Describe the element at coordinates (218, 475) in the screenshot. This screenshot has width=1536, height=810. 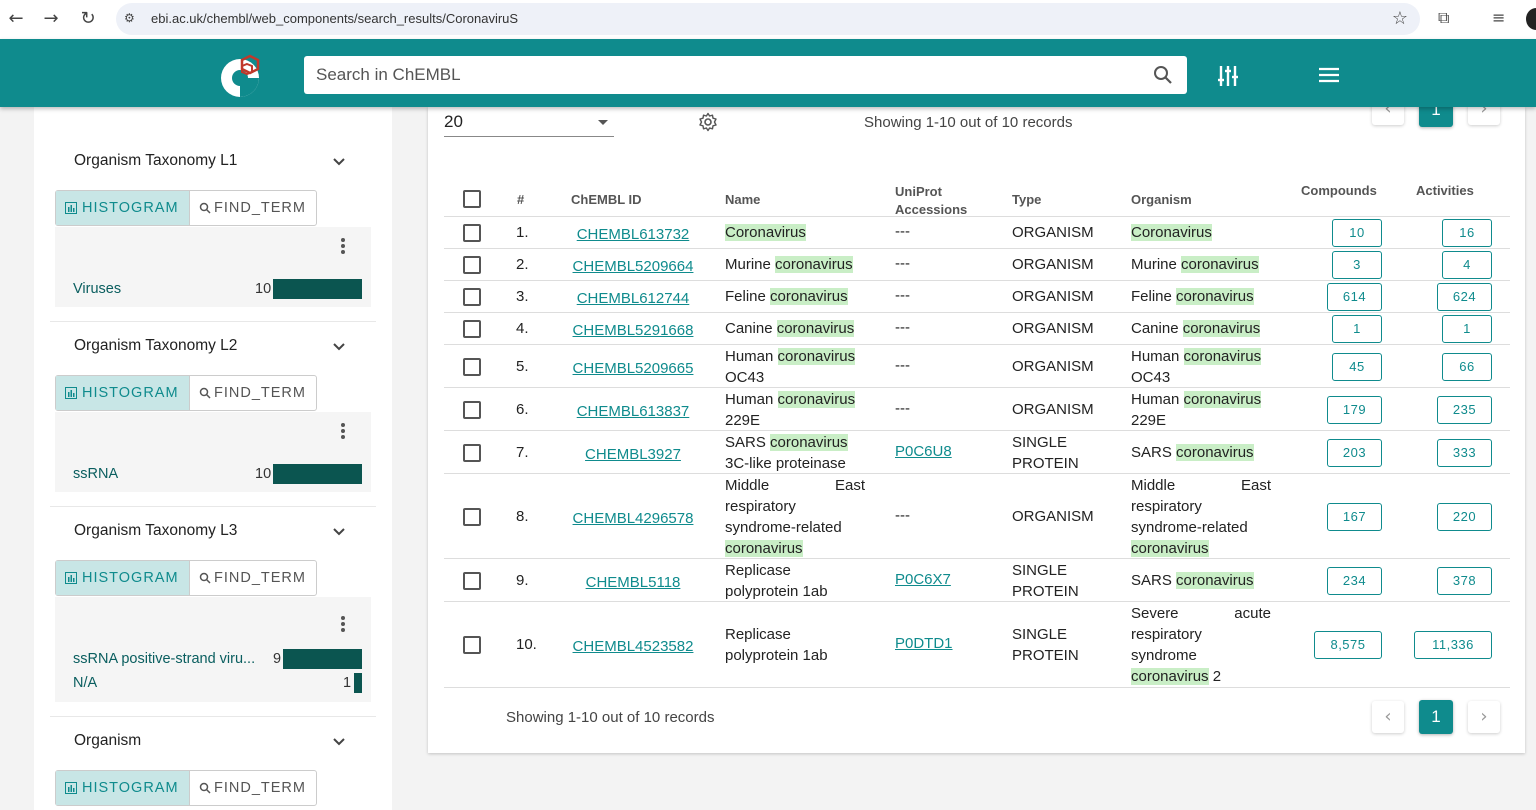
I see `histogram-row: ssRNA 10` at that location.